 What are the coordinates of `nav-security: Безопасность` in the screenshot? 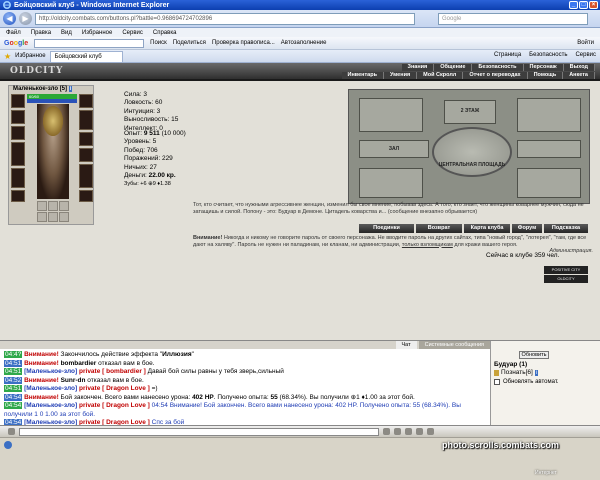 It's located at (498, 67).